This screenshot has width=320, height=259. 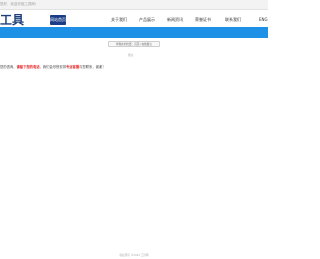 What do you see at coordinates (147, 20) in the screenshot?
I see `nav-item-products: 产品展示` at bounding box center [147, 20].